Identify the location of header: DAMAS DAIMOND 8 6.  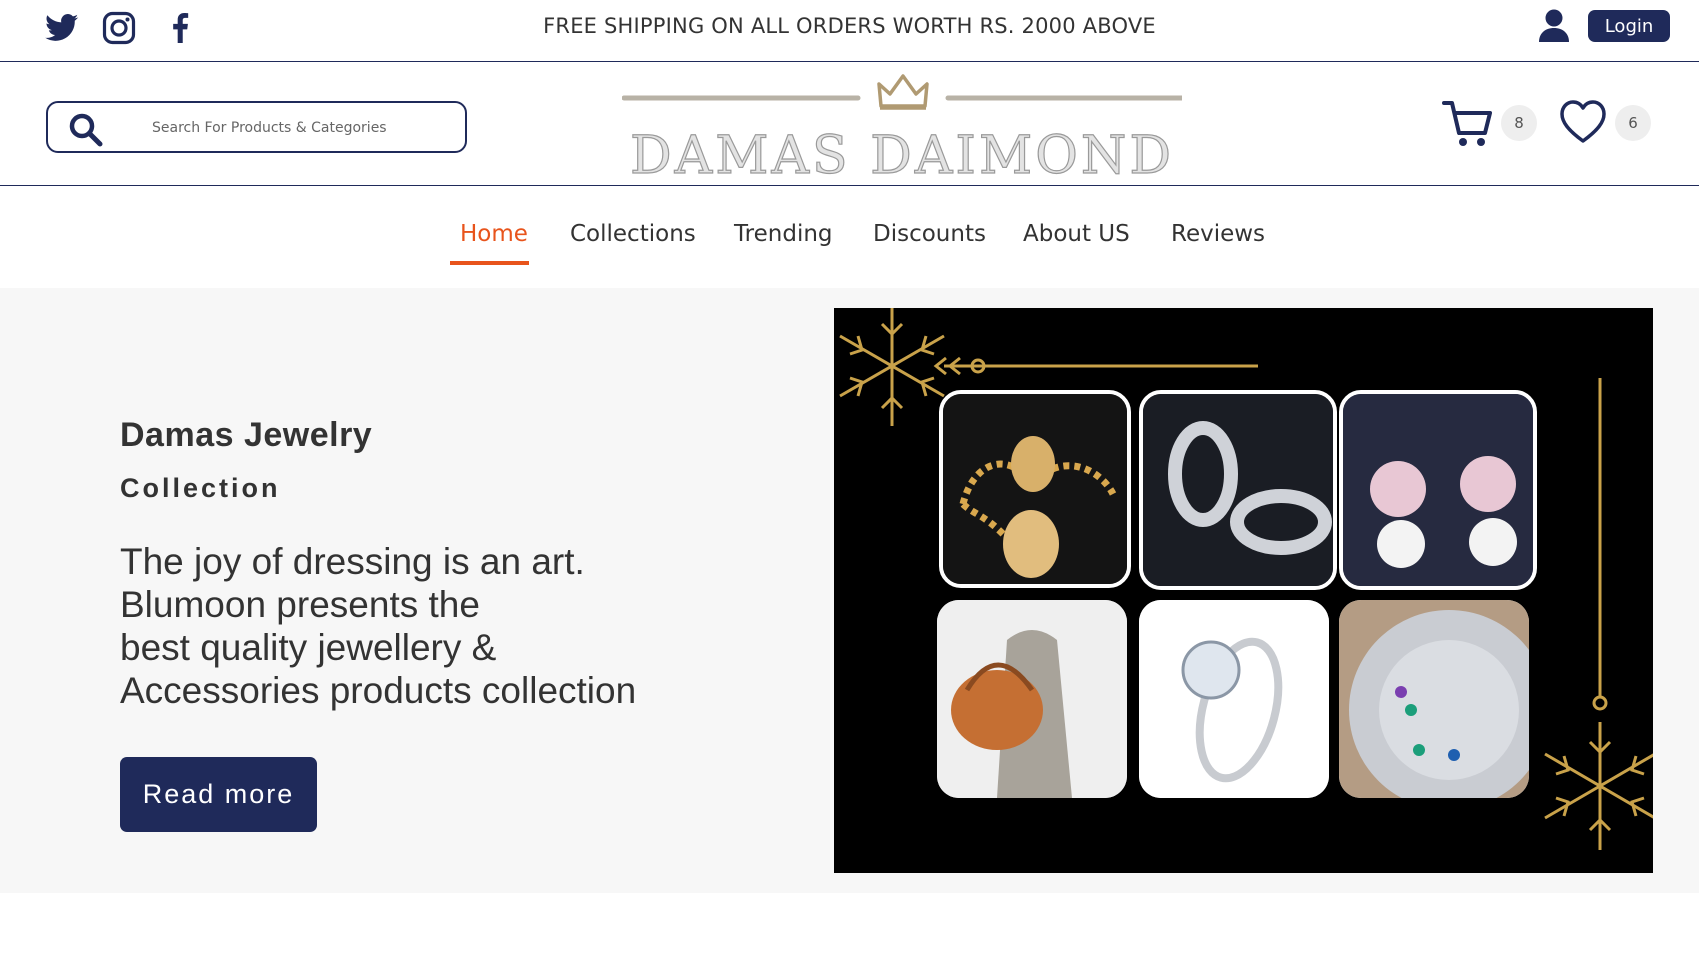
(849, 124).